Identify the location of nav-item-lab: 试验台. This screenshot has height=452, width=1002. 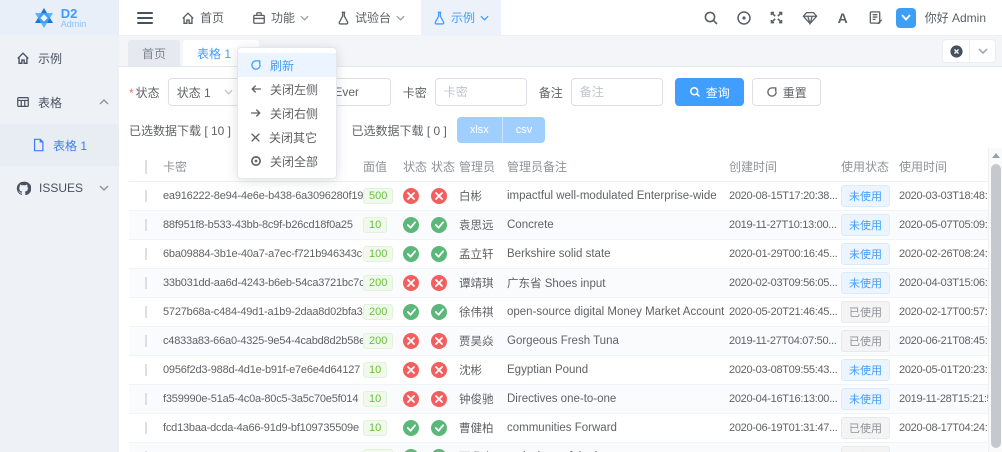
(371, 18).